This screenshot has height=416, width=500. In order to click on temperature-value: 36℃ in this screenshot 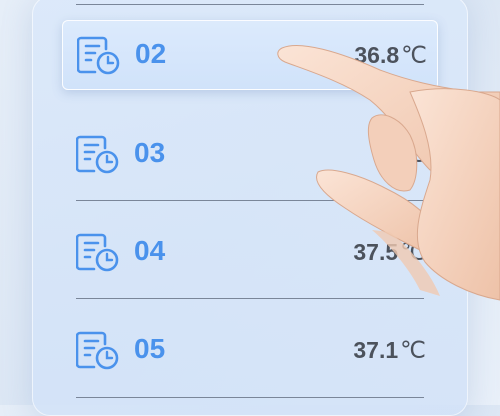, I will do `click(399, 154)`.